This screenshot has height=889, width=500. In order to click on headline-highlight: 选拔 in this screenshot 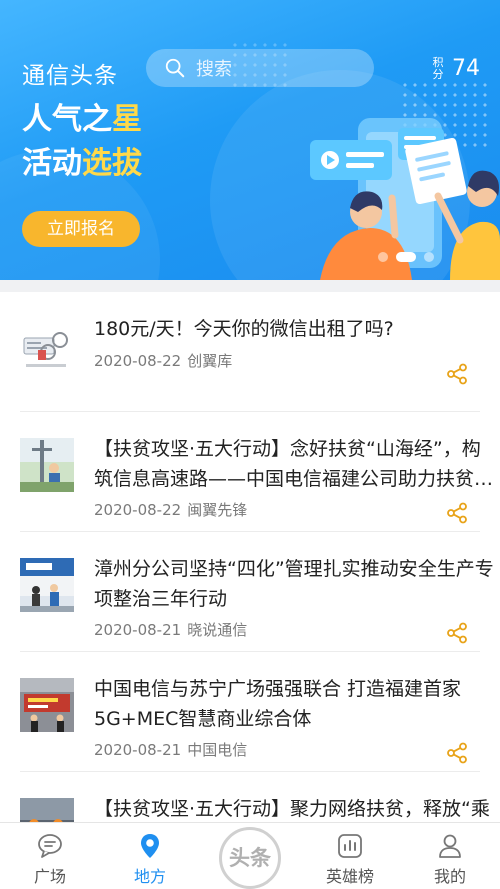, I will do `click(112, 163)`.